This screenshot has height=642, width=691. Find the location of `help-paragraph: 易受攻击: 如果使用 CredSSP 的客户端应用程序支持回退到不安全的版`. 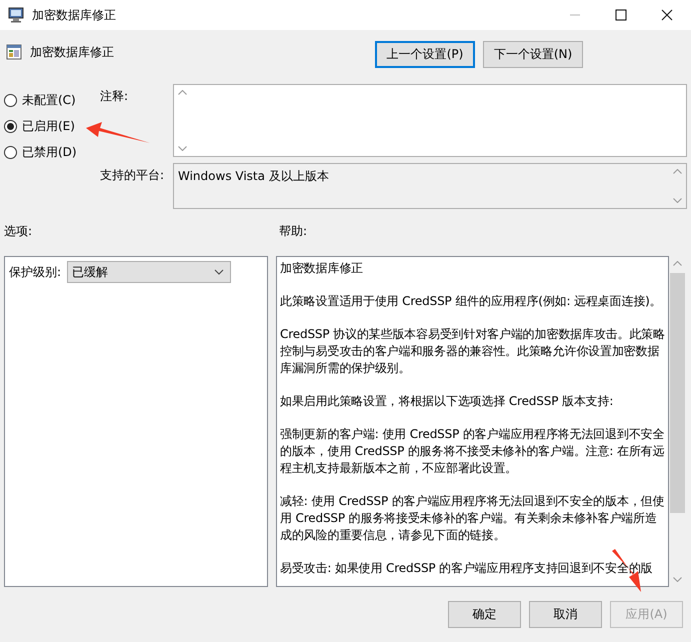

help-paragraph: 易受攻击: 如果使用 CredSSP 的客户端应用程序支持回退到不安全的版 is located at coordinates (467, 568).